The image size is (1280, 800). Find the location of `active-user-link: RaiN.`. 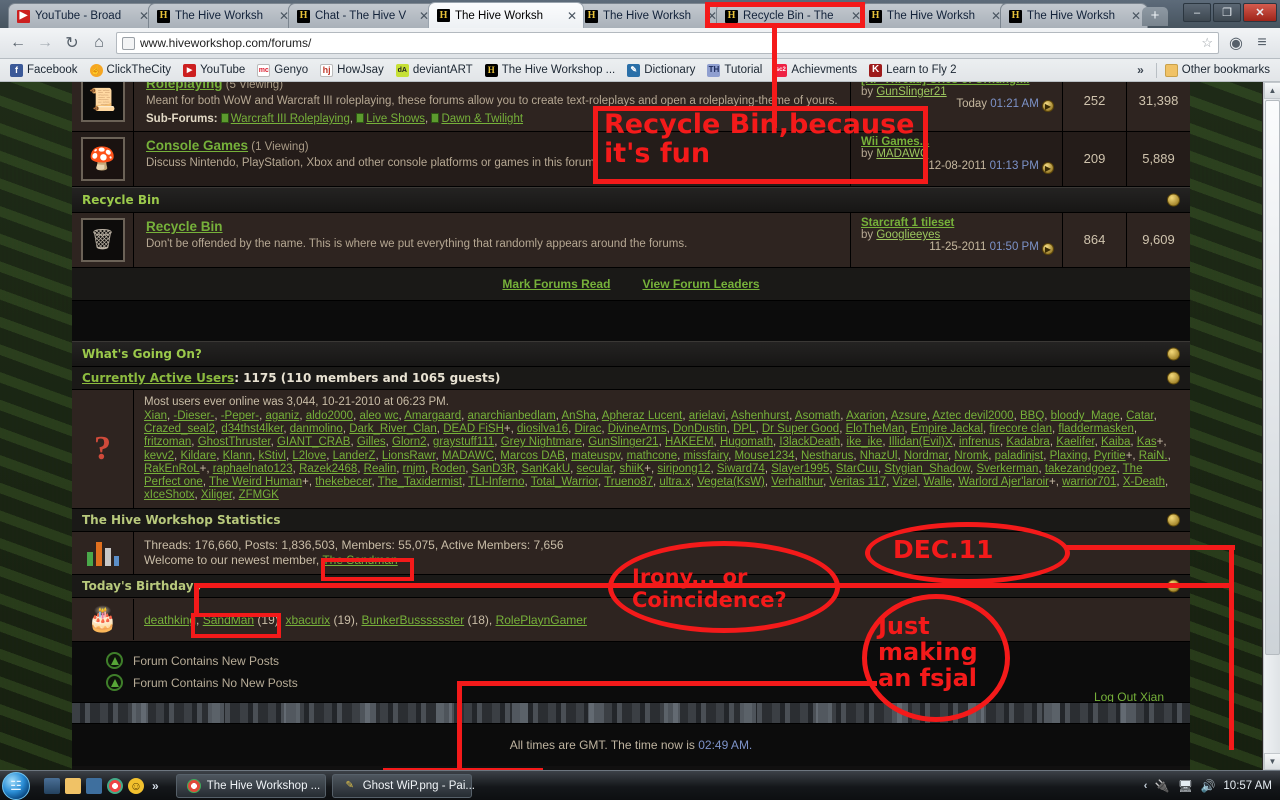

active-user-link: RaiN. is located at coordinates (1153, 456).